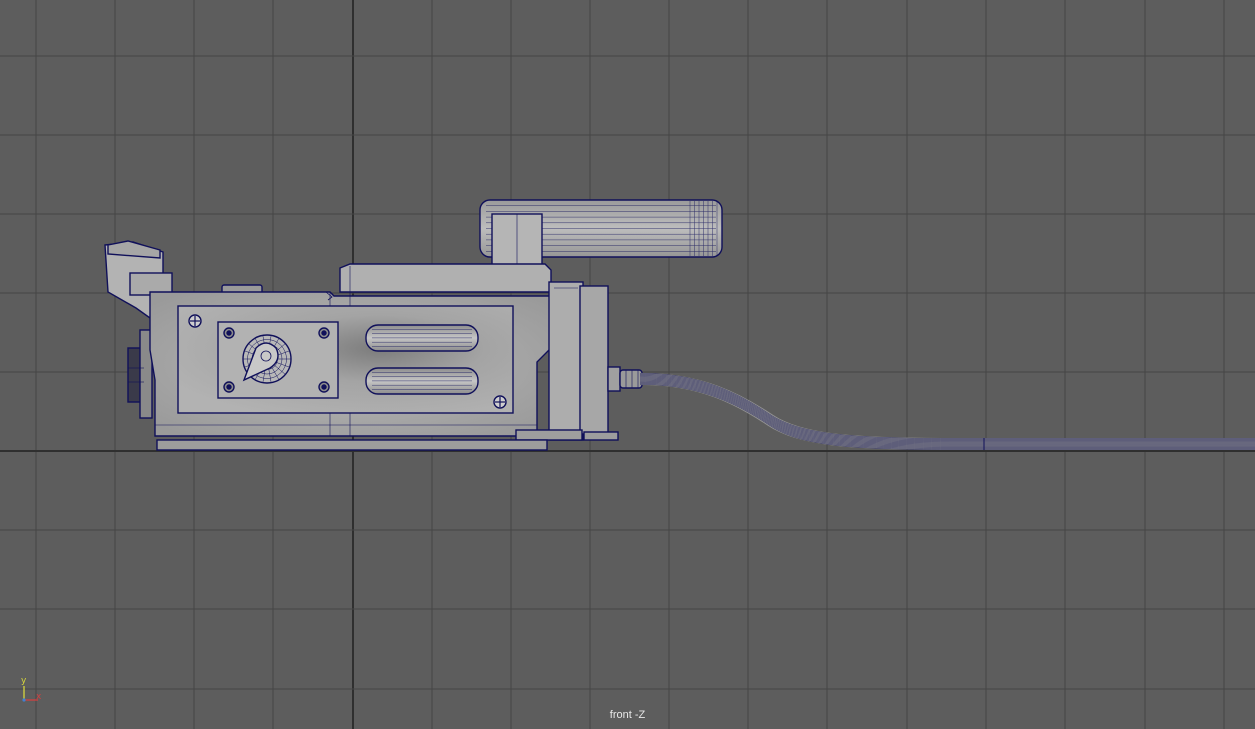 This screenshot has height=729, width=1255. Describe the element at coordinates (352, 445) in the screenshot. I see `base-plate` at that location.